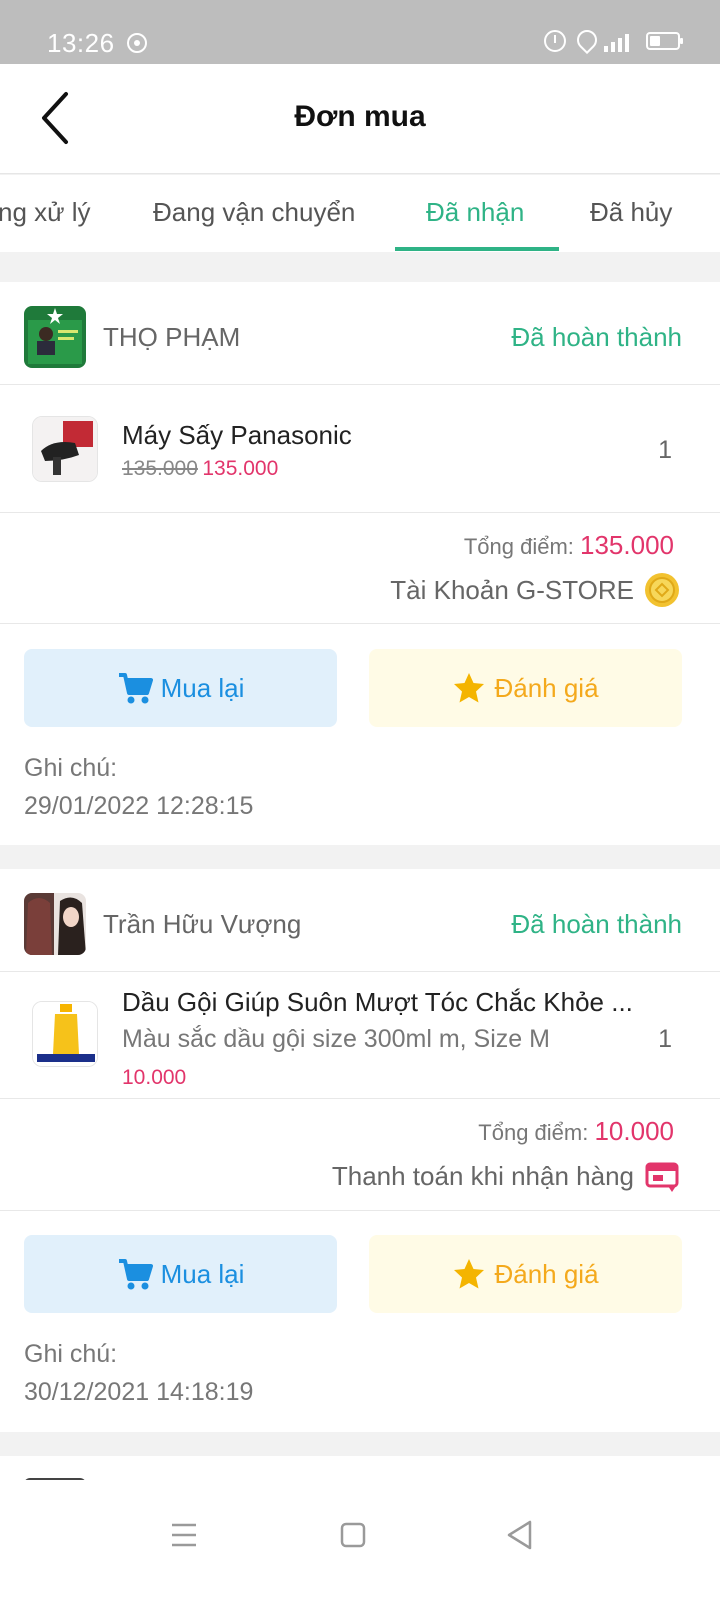 The image size is (720, 1600). Describe the element at coordinates (254, 212) in the screenshot. I see `tab-shipping: Đang vận chuyển` at that location.